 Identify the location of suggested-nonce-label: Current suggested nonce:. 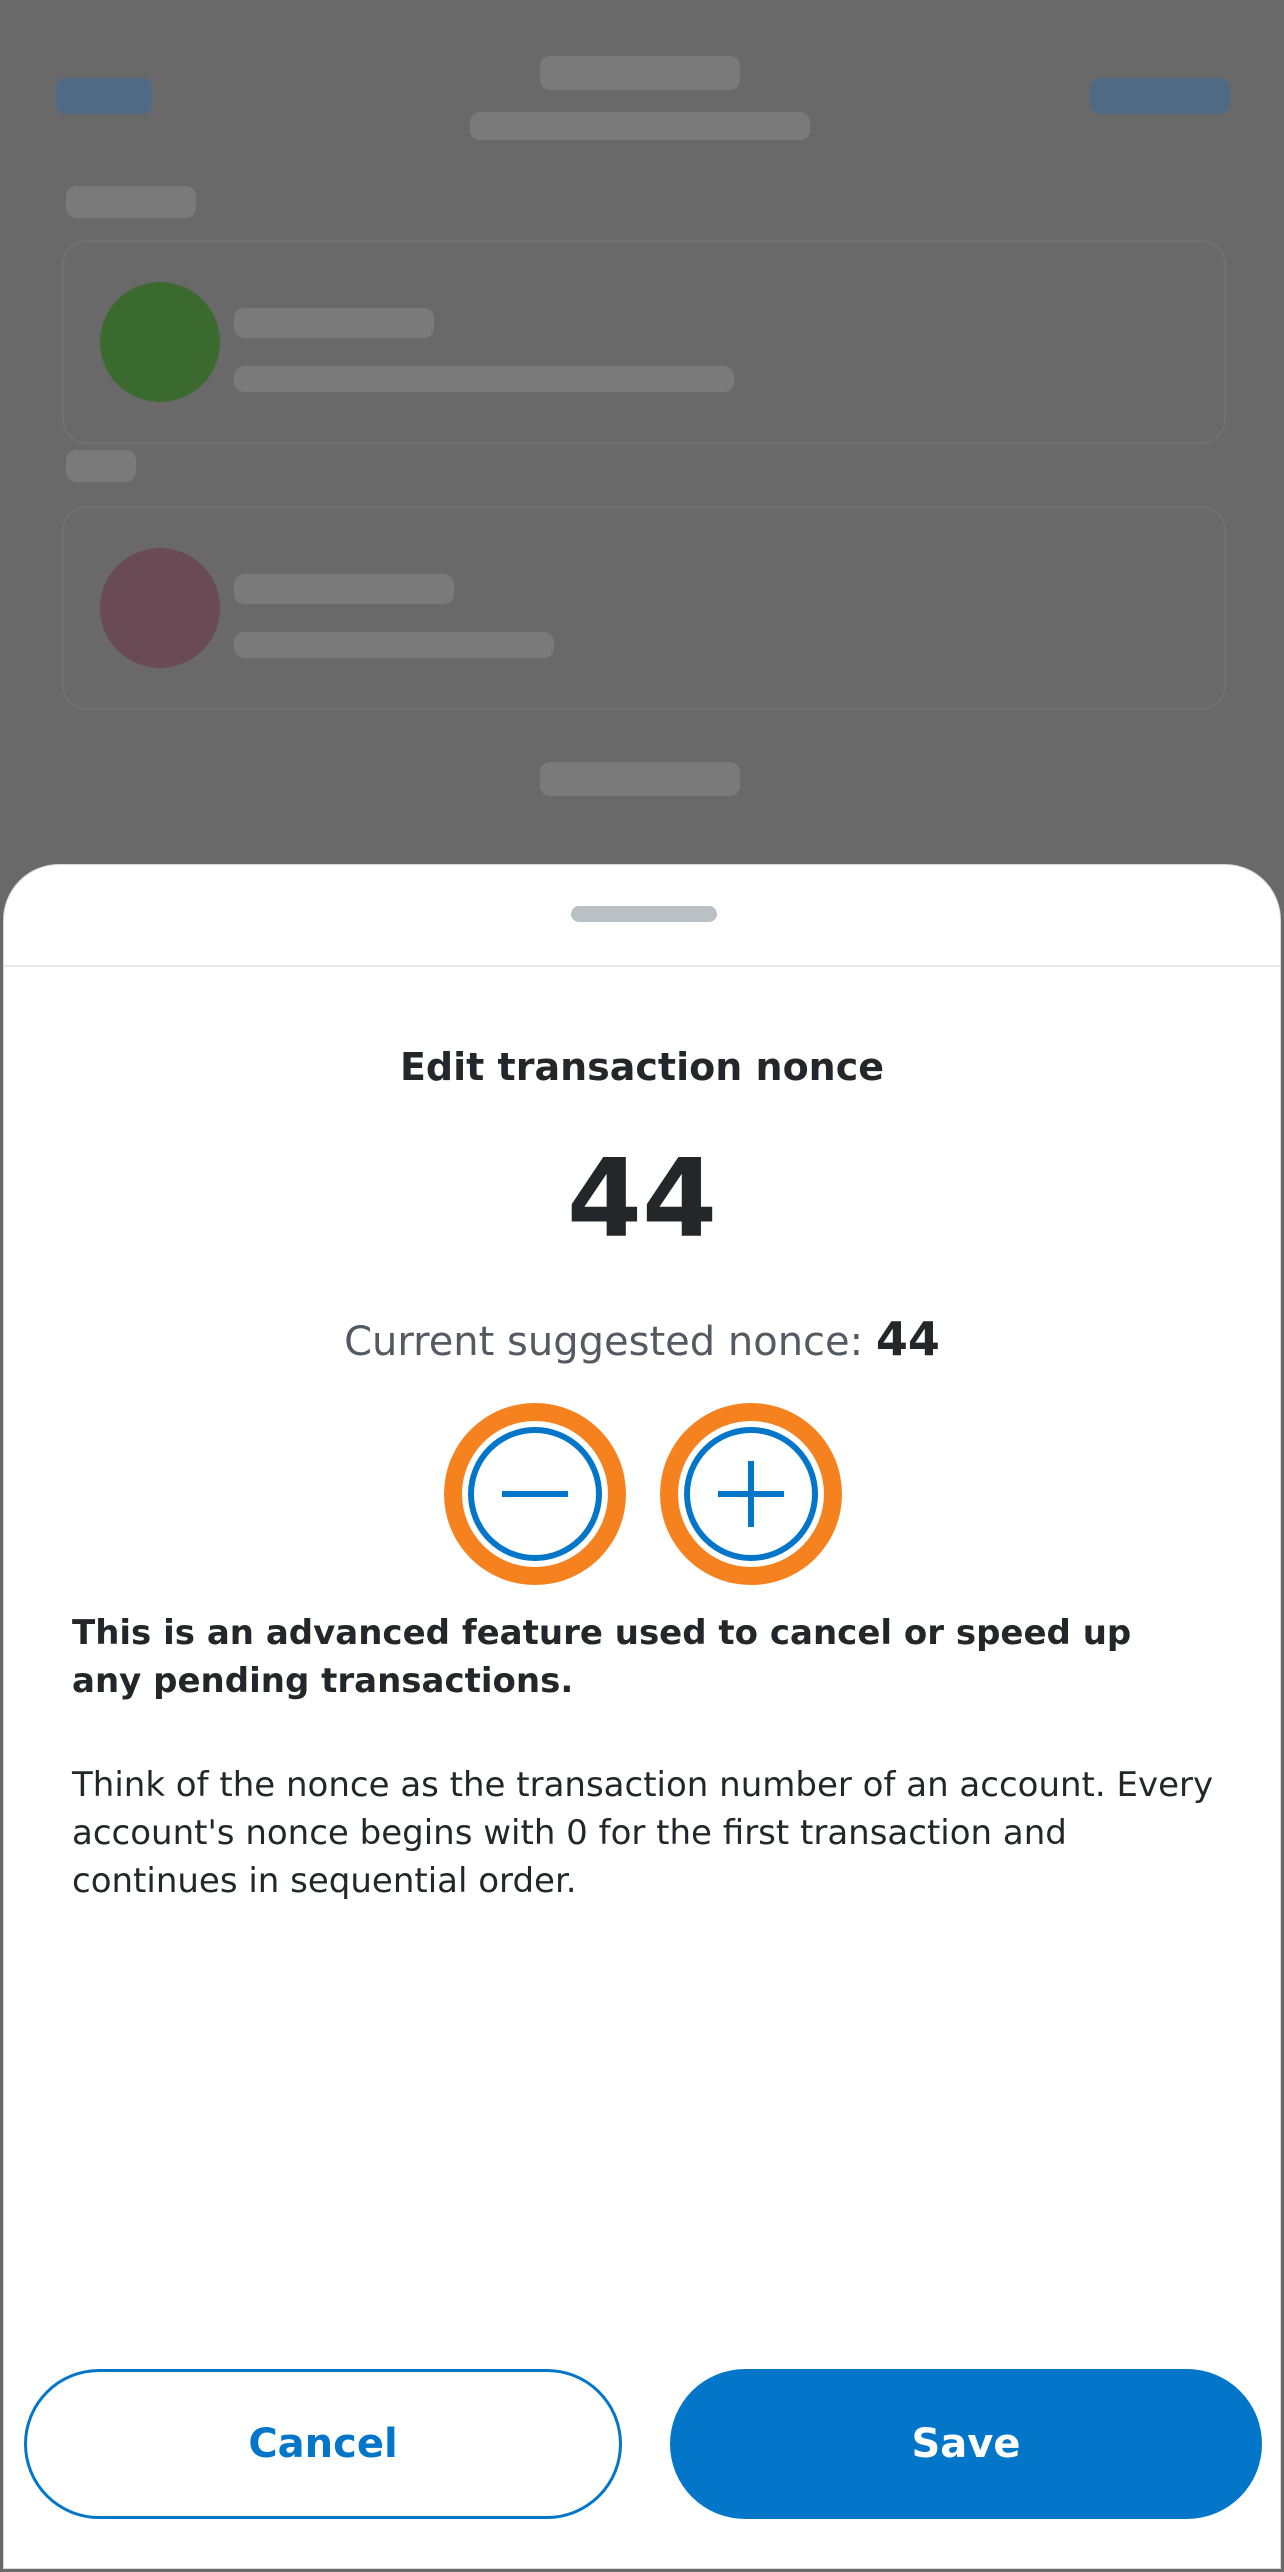
(604, 1342).